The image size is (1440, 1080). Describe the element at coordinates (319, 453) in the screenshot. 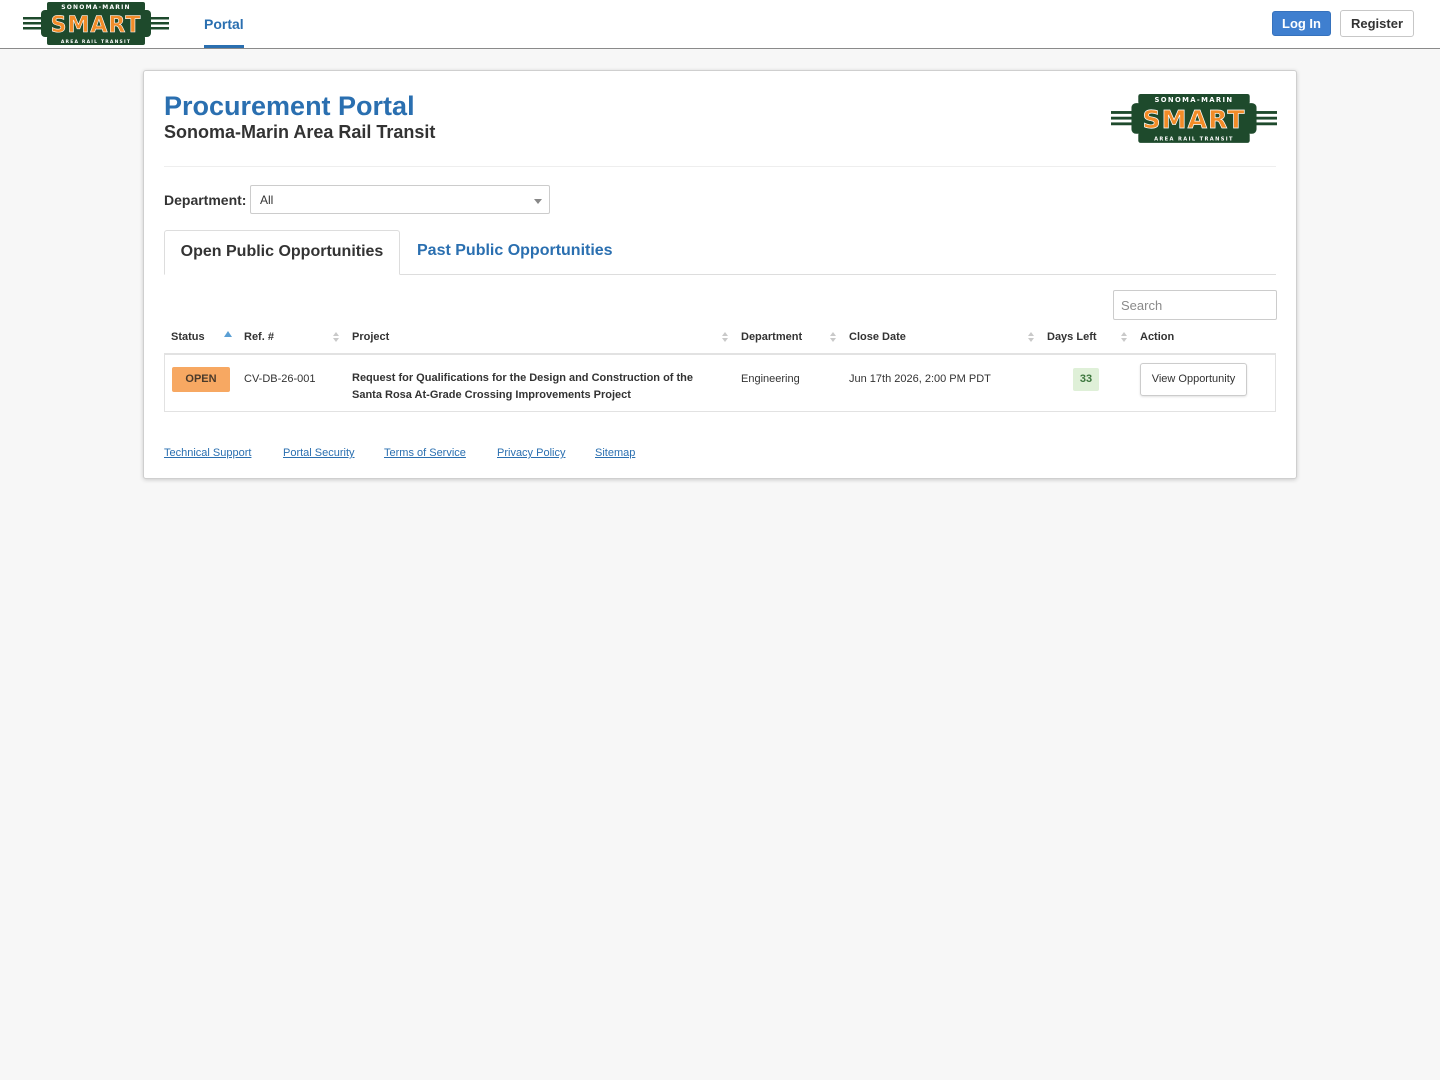

I see `footer-link-portal-security: Portal Security` at that location.